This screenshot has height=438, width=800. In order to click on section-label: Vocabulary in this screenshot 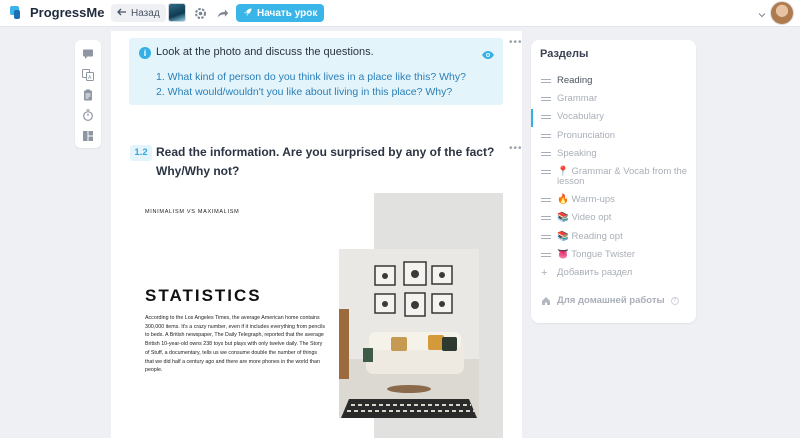, I will do `click(581, 116)`.